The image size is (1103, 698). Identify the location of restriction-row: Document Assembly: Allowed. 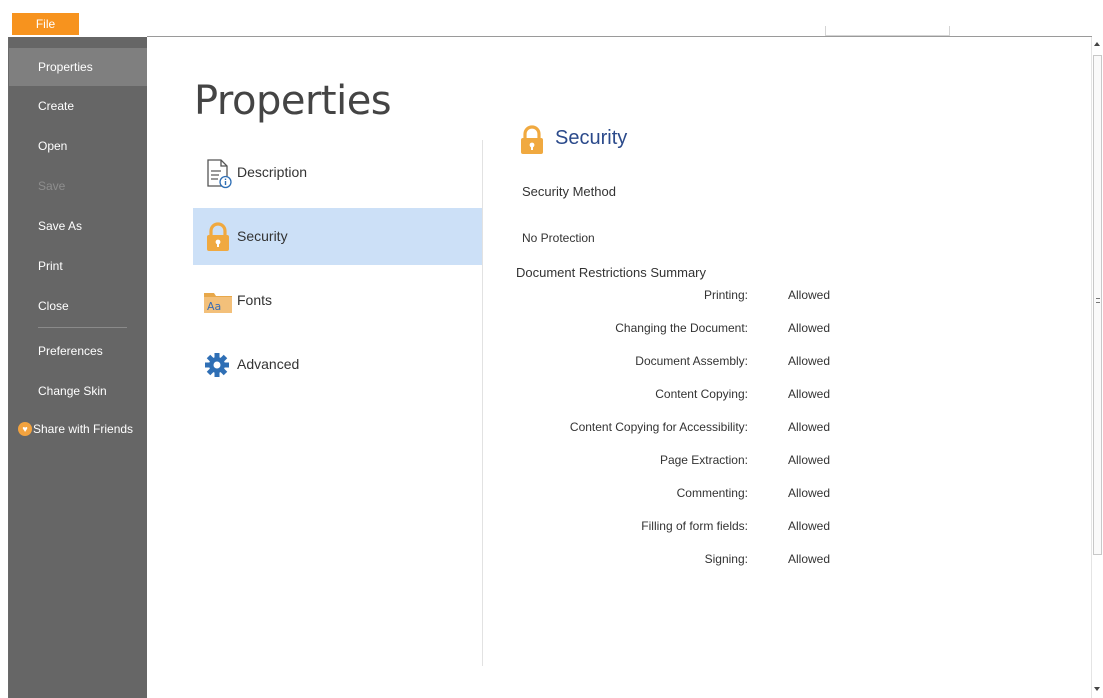
(690, 363).